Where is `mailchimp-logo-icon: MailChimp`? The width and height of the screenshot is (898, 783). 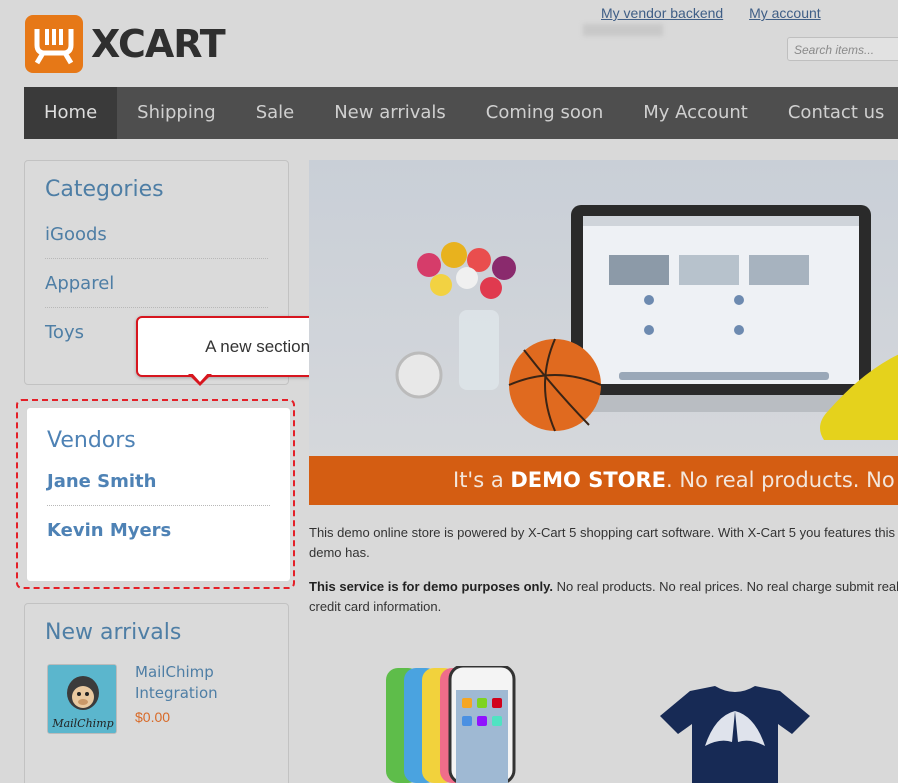 mailchimp-logo-icon: MailChimp is located at coordinates (82, 699).